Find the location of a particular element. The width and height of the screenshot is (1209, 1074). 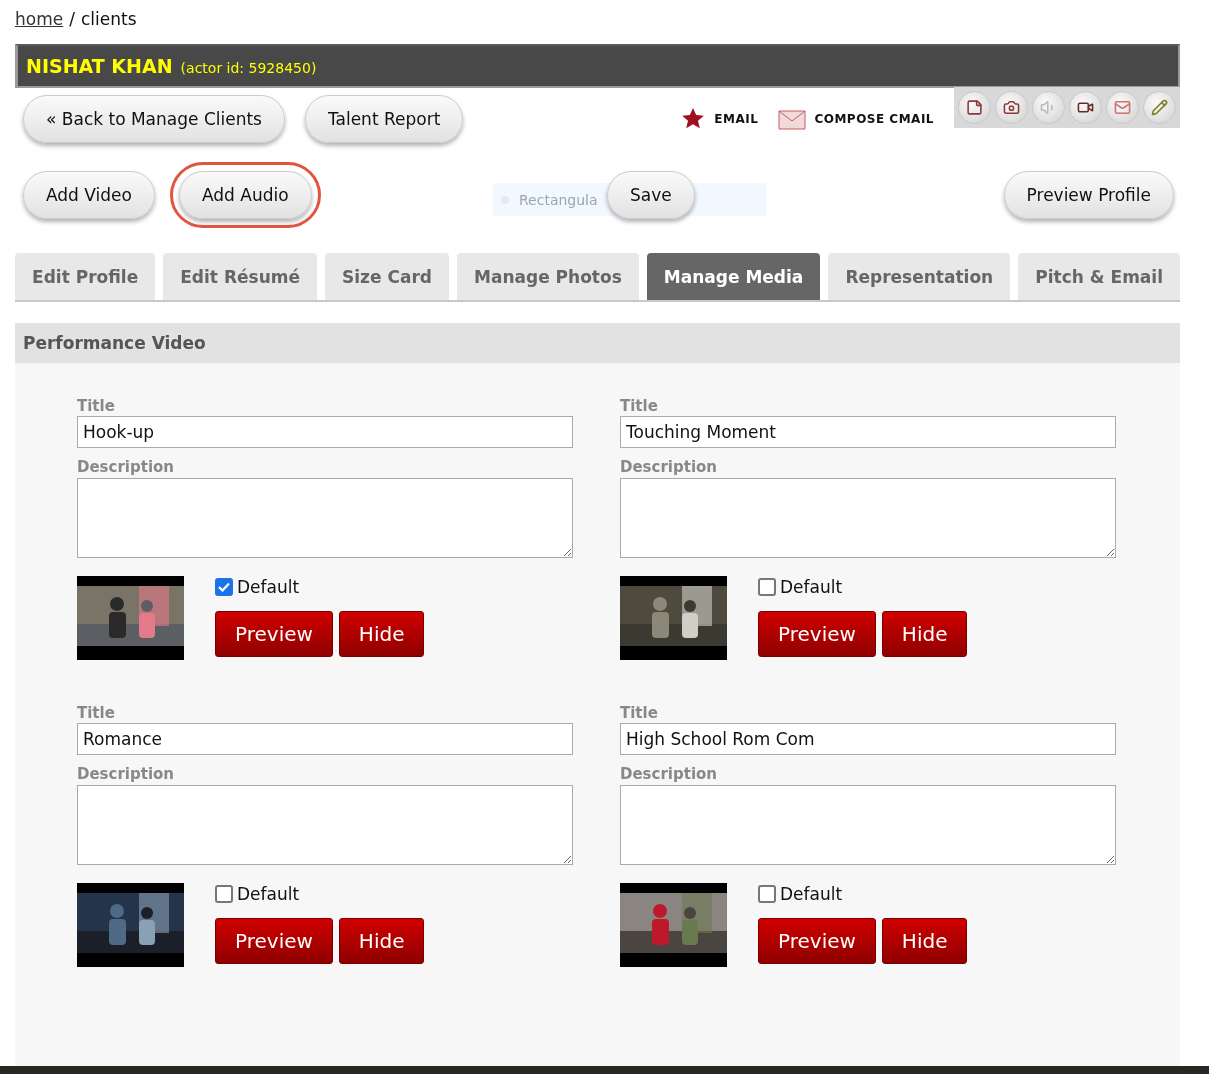

title-field: Romance is located at coordinates (325, 739).